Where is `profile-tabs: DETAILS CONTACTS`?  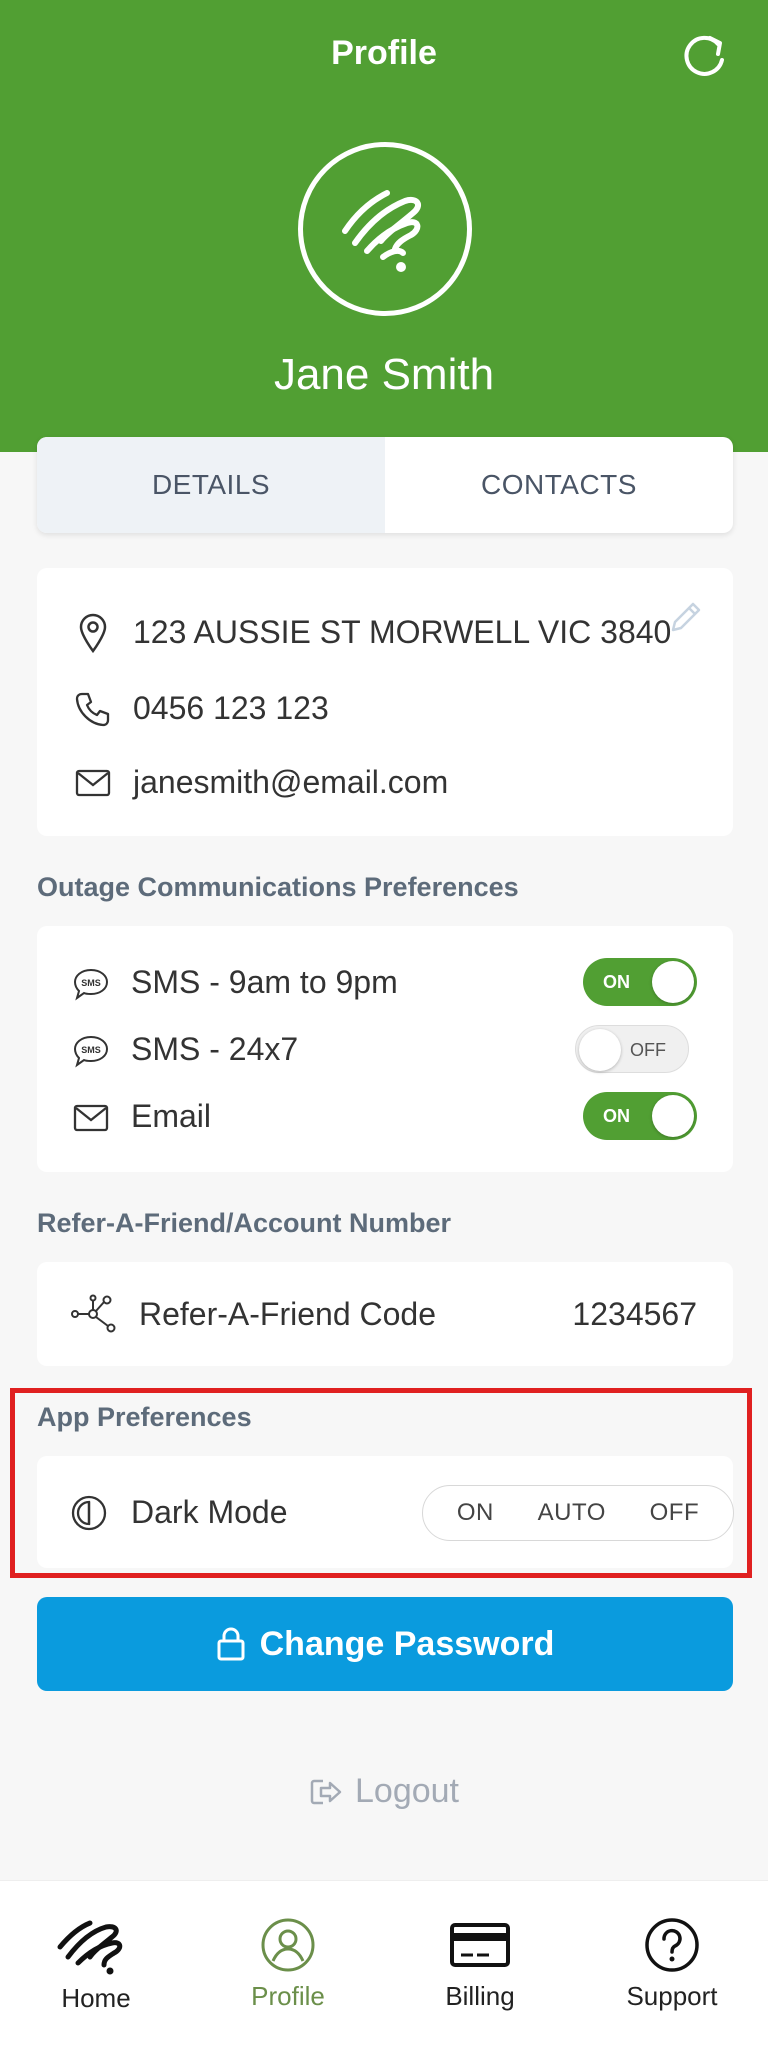
profile-tabs: DETAILS CONTACTS is located at coordinates (385, 485).